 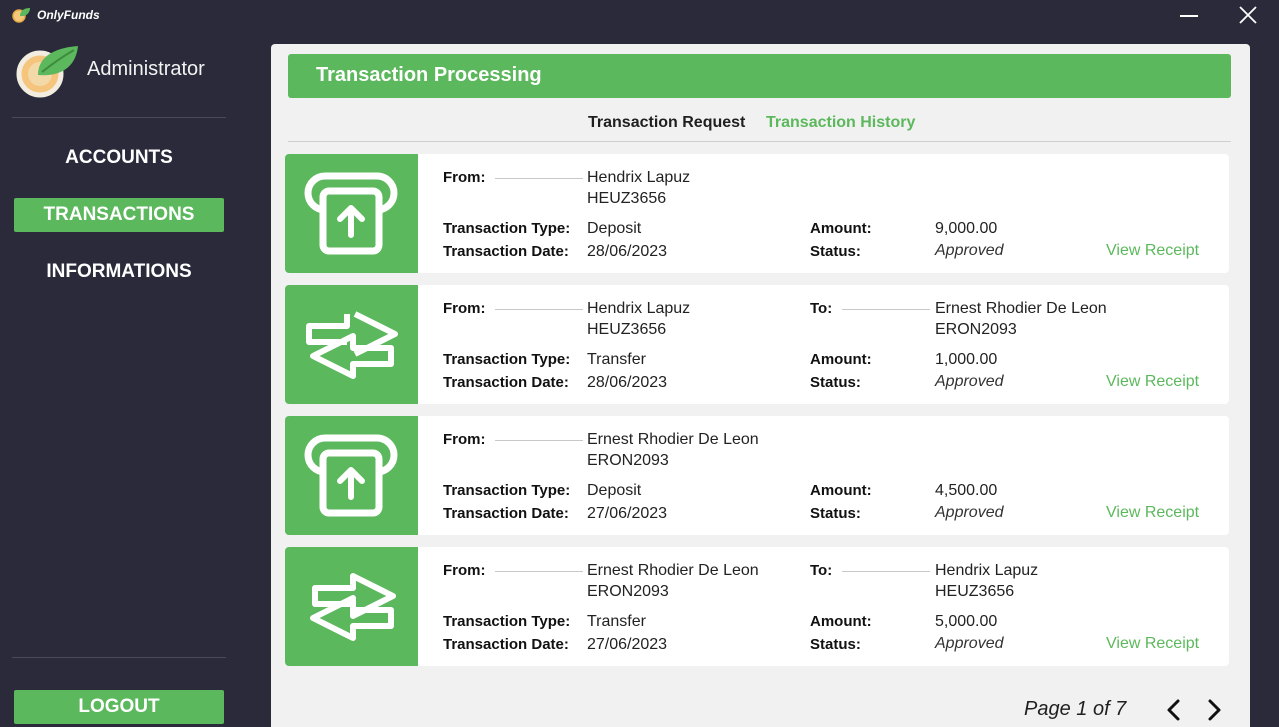 I want to click on to-account-id: ERON2093, so click(x=976, y=329).